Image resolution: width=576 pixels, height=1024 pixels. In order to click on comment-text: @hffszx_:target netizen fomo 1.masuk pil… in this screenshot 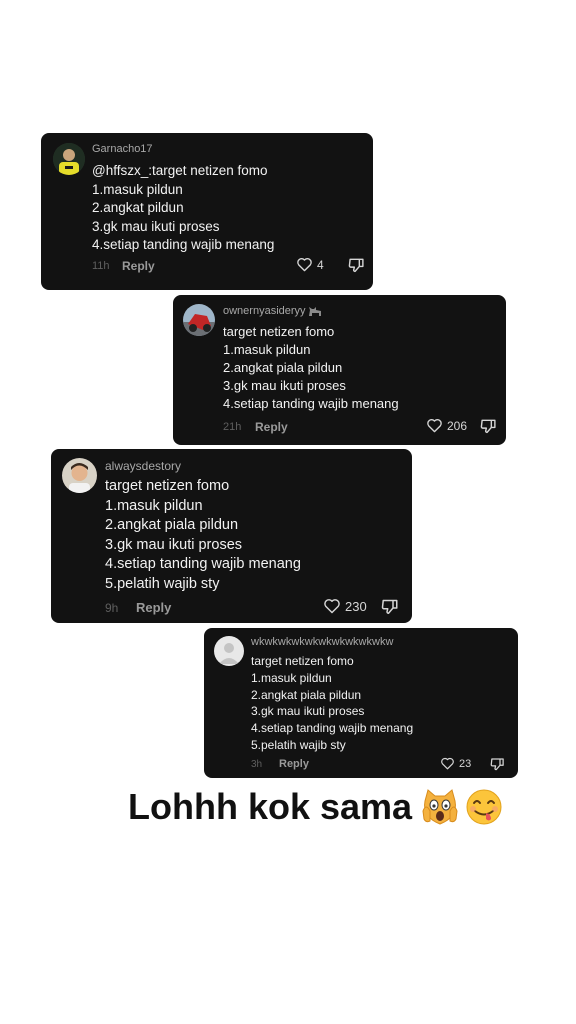, I will do `click(183, 208)`.